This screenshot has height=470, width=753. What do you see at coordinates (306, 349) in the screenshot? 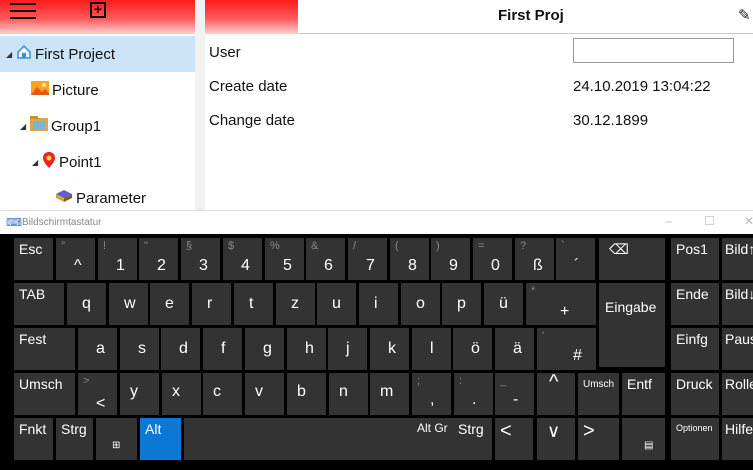
I see `key-row3: h` at bounding box center [306, 349].